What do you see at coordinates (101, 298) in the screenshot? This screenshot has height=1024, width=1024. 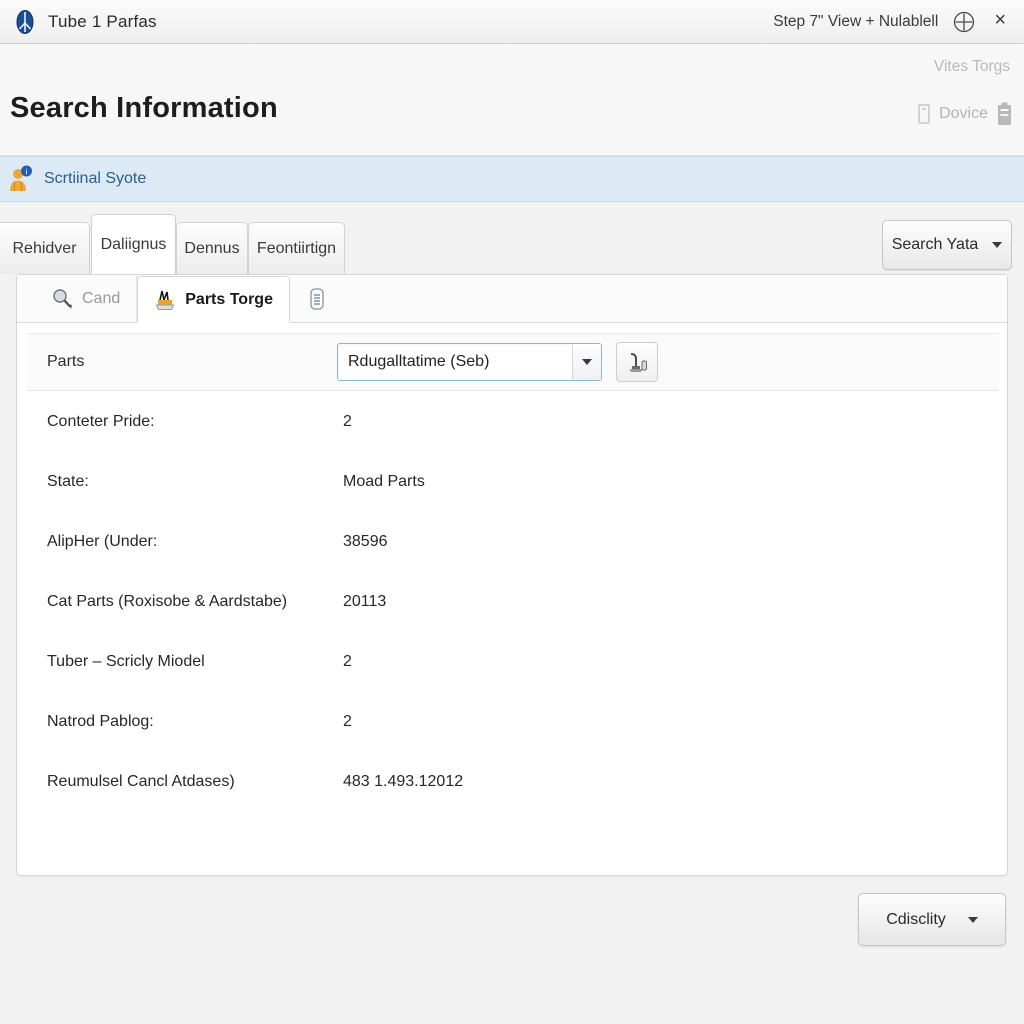 I see `inner-tab-label: Cand` at bounding box center [101, 298].